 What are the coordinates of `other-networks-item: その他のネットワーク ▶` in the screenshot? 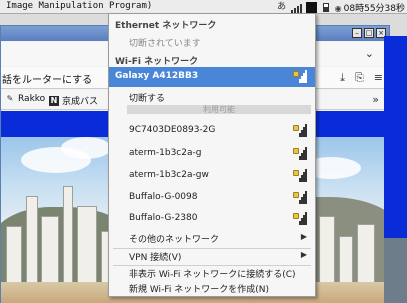 It's located at (212, 238).